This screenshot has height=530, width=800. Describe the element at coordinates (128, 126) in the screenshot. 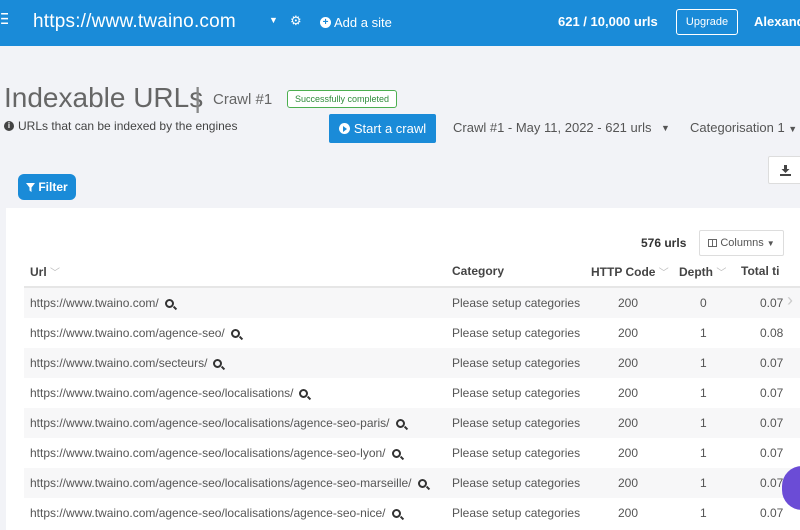

I see `subtitle-text: URLs that can be indexed by the engines` at that location.